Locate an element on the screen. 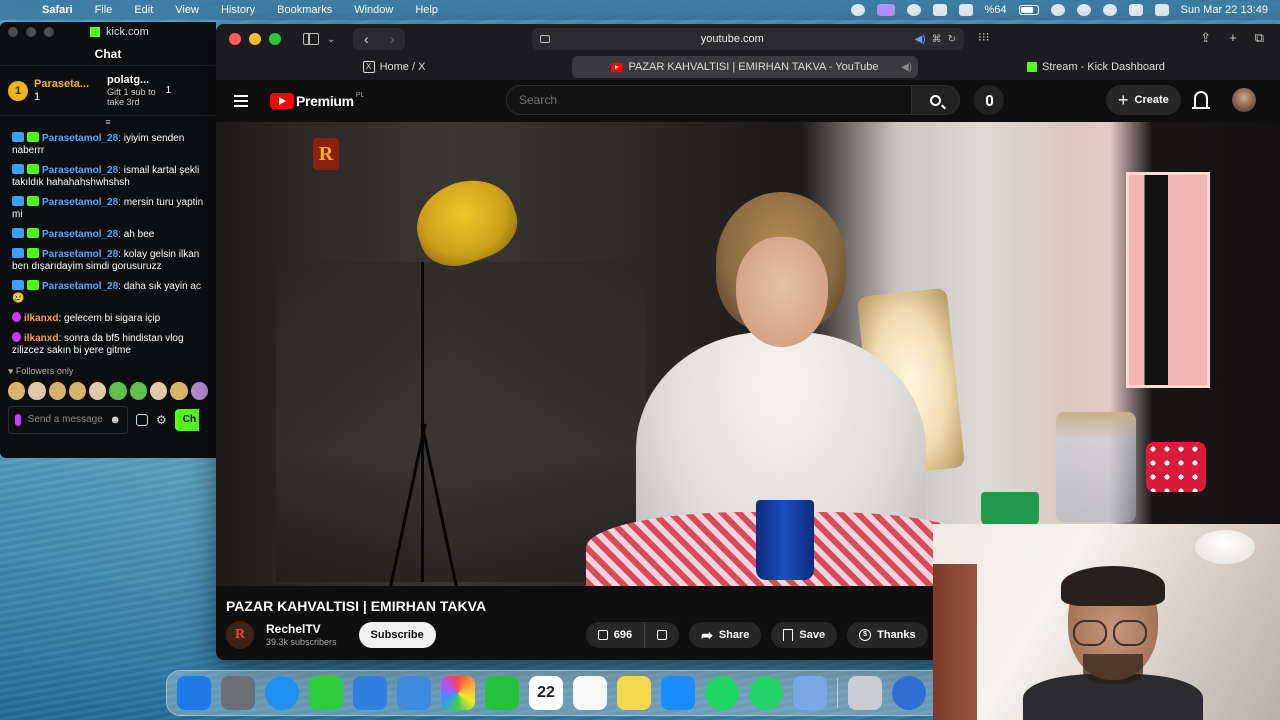  tab-kick-dashboard: Stream - Kick Dashboard is located at coordinates (1096, 67).